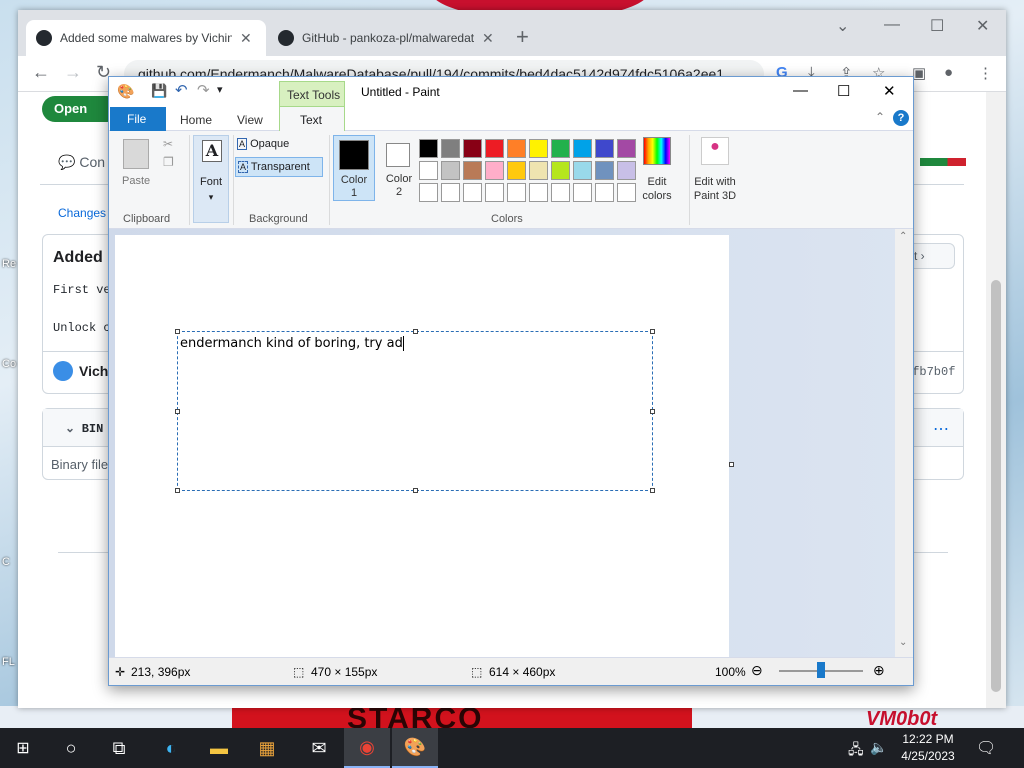  Describe the element at coordinates (842, 26) in the screenshot. I see `tab-search-icon: ⌄` at that location.